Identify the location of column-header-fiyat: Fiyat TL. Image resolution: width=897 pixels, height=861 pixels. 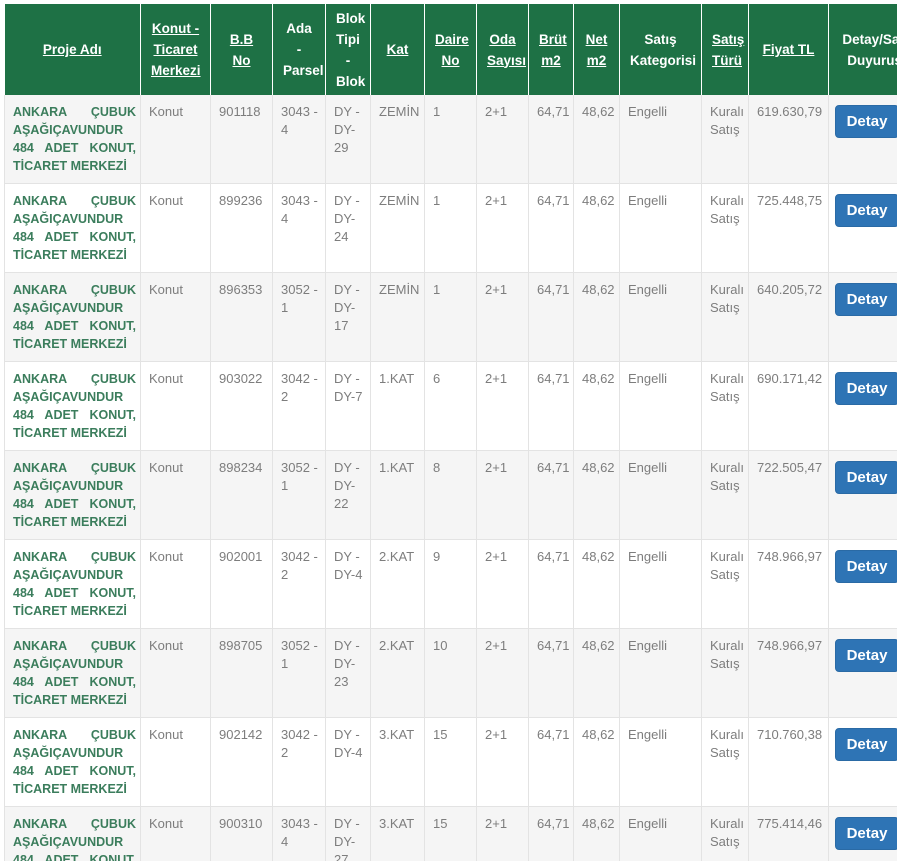
(788, 49).